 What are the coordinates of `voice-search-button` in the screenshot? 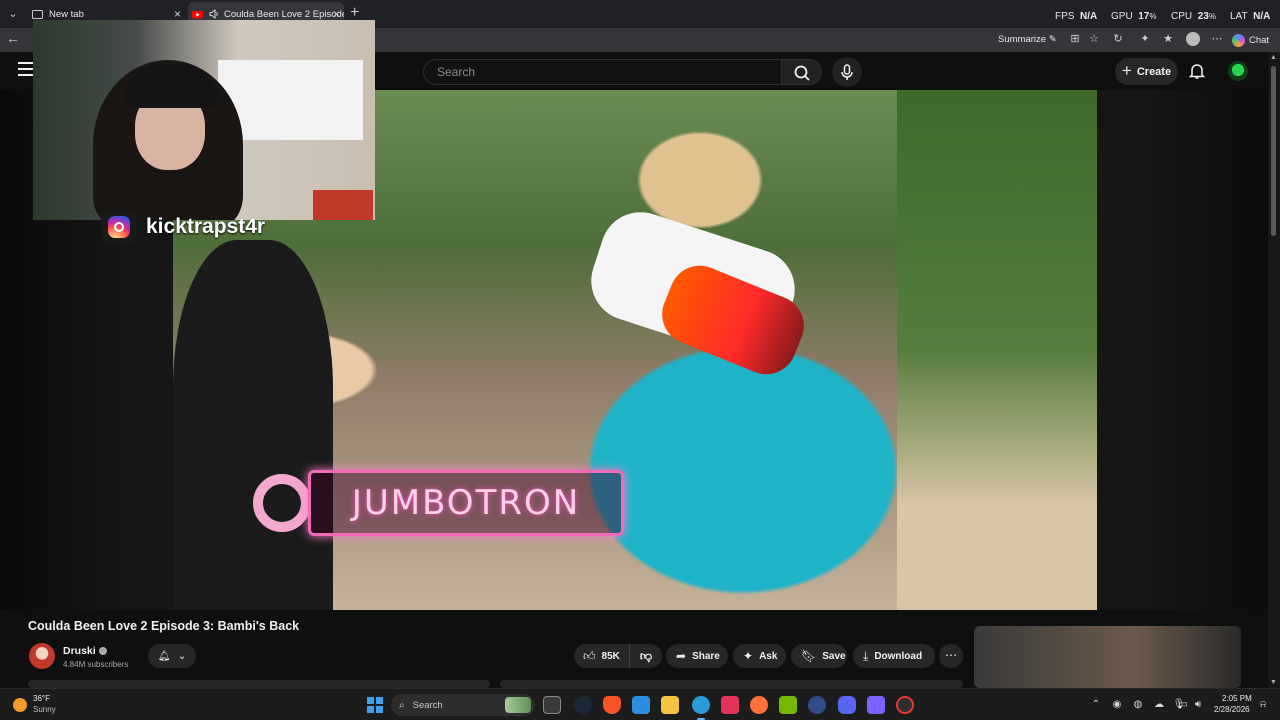 It's located at (847, 72).